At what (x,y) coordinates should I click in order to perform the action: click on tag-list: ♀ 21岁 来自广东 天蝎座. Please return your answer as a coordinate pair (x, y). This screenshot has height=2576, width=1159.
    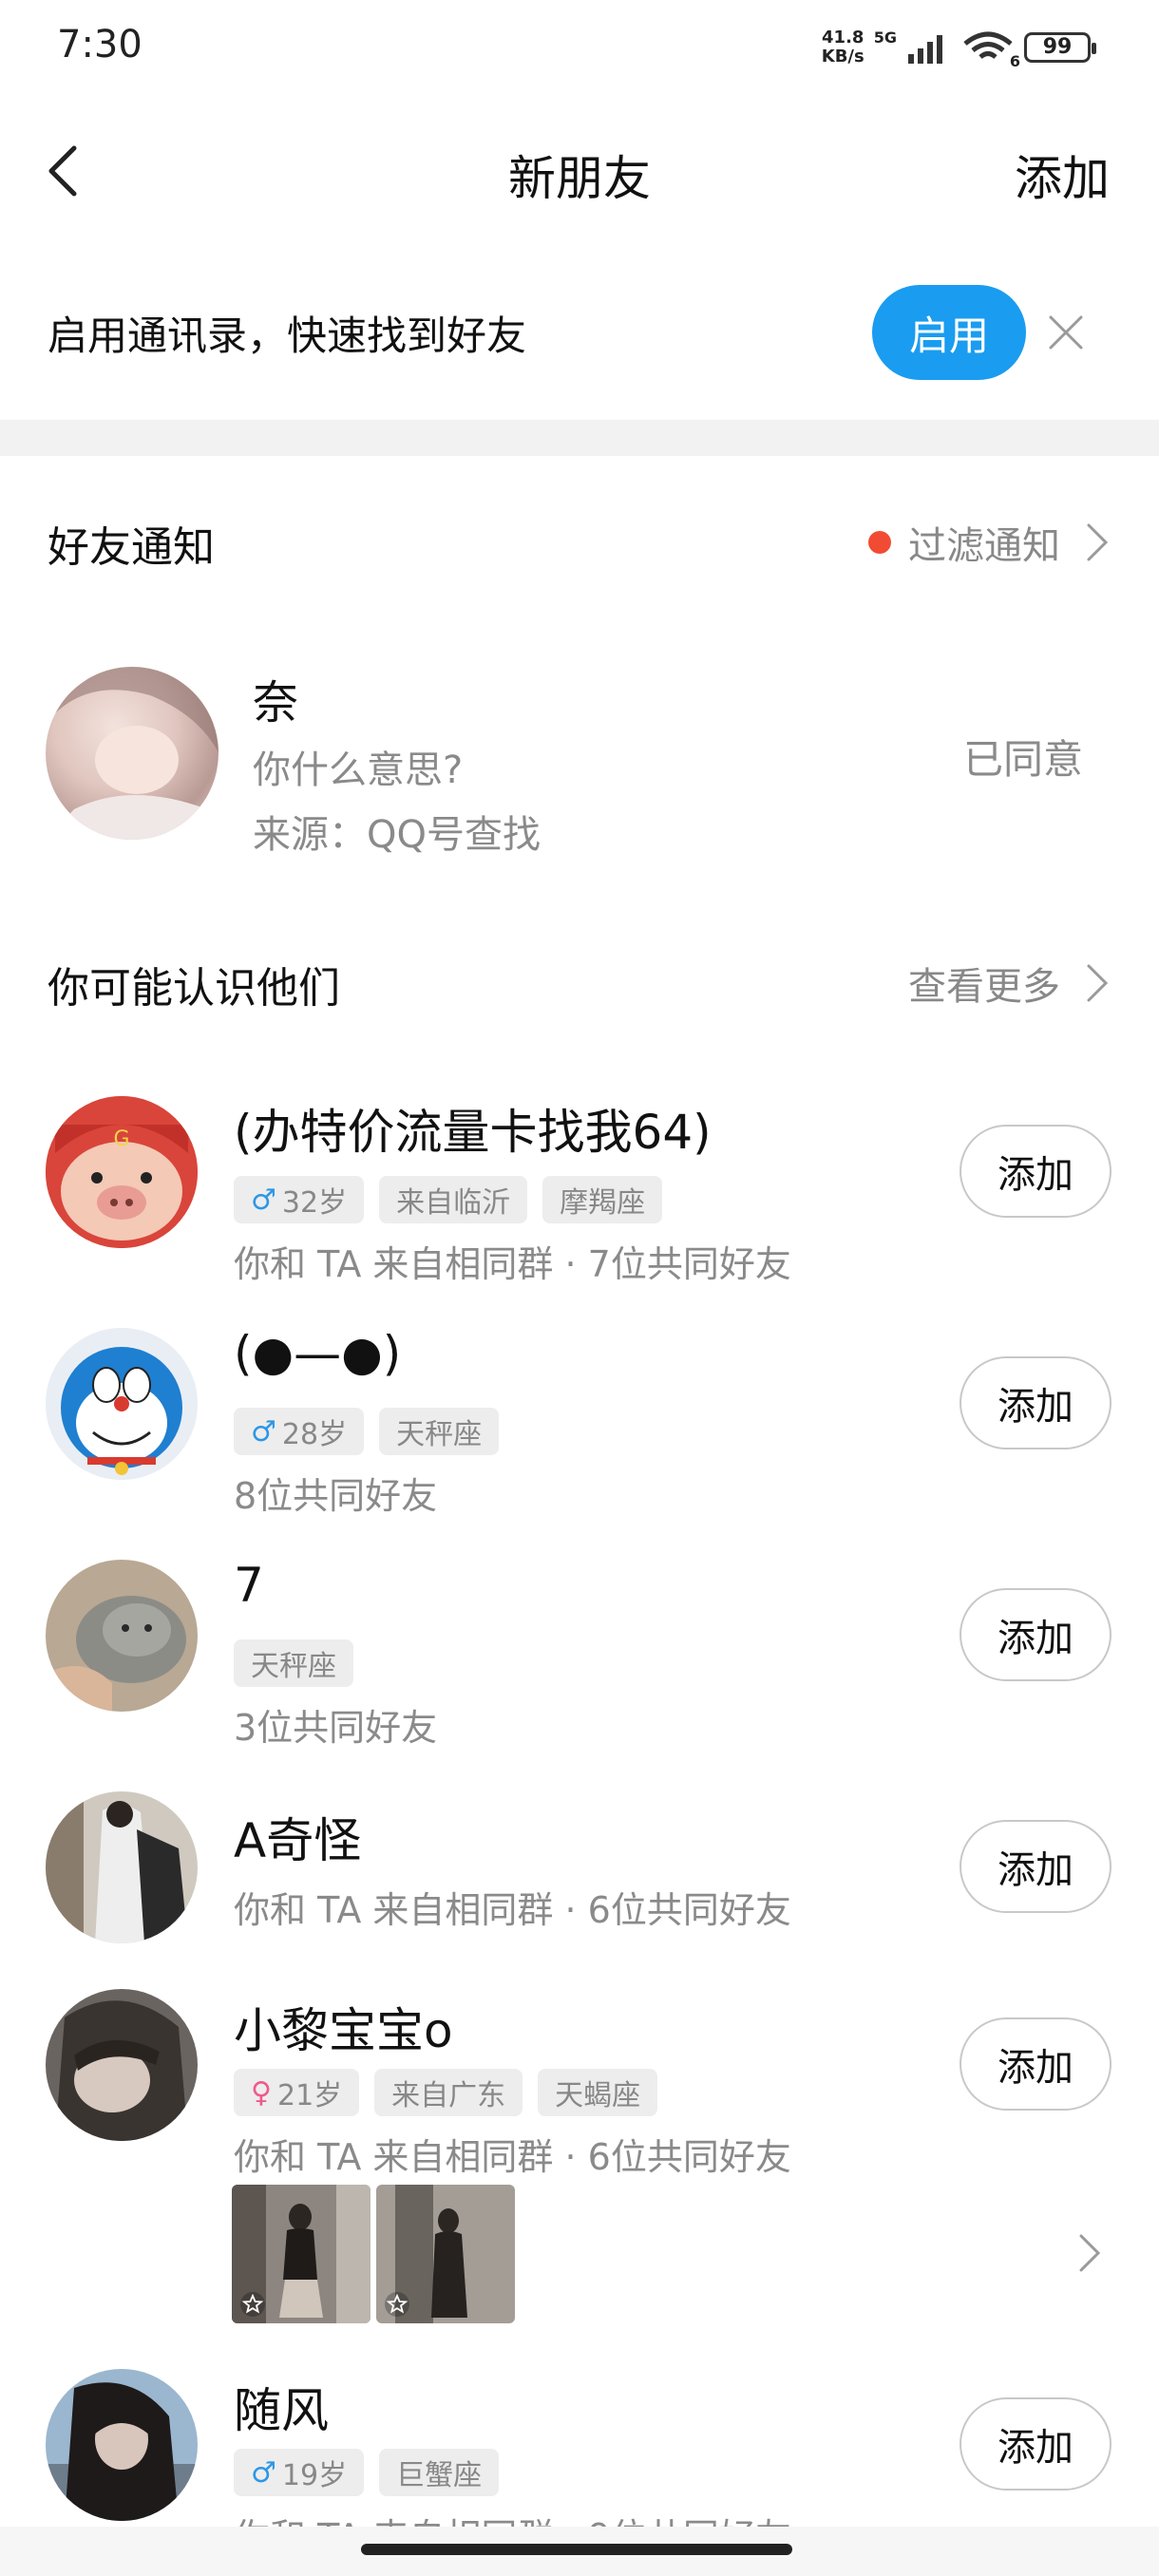
    Looking at the image, I should click on (446, 2092).